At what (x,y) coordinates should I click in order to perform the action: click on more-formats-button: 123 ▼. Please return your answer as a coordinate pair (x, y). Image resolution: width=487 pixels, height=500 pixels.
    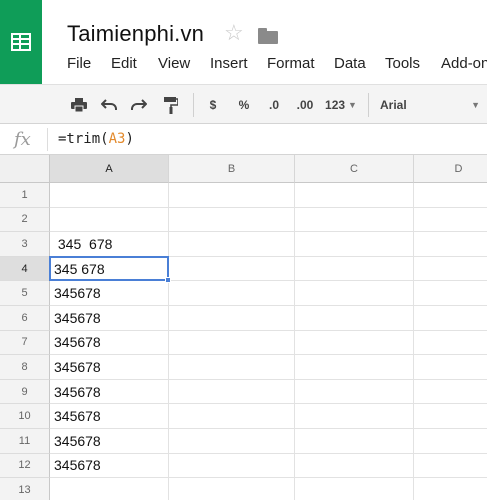
    Looking at the image, I should click on (341, 105).